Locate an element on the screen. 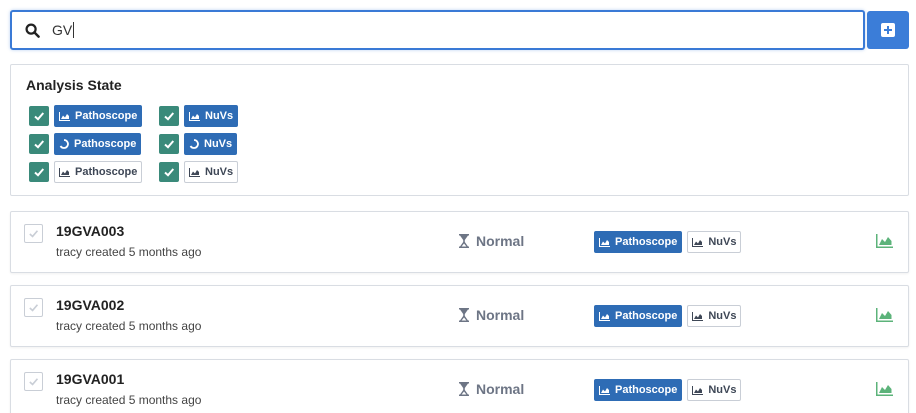 The width and height of the screenshot is (916, 413). tag-pathoscope-none: Pathoscope is located at coordinates (98, 172).